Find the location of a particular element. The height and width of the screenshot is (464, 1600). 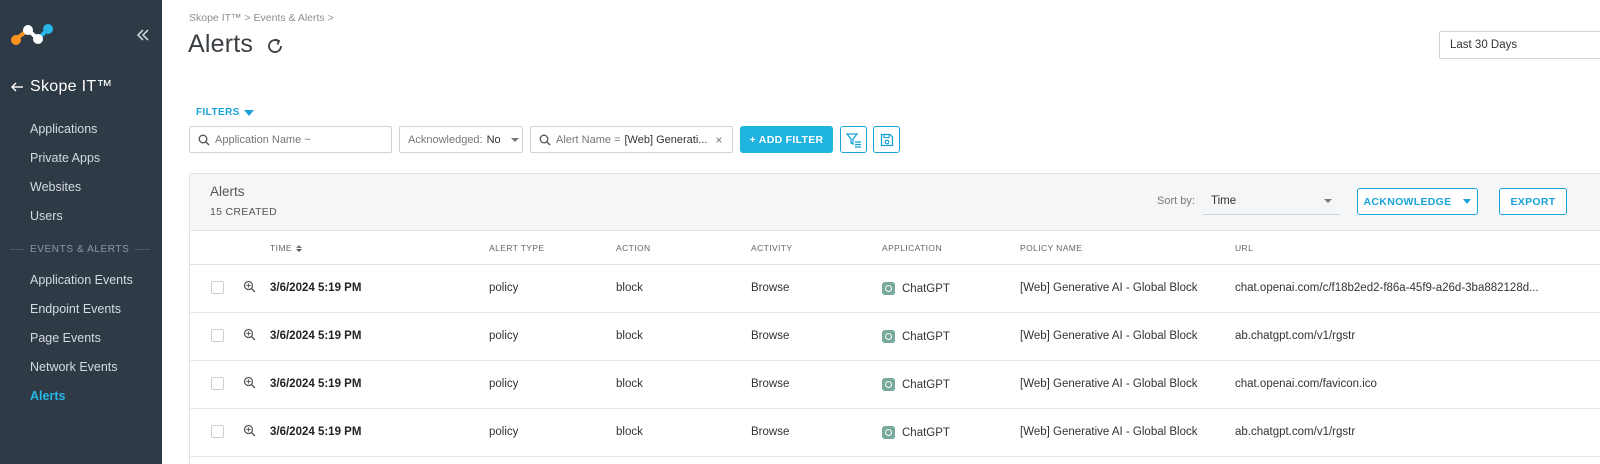

acknowledge-button: ACKNOWLEDGE is located at coordinates (1417, 201).